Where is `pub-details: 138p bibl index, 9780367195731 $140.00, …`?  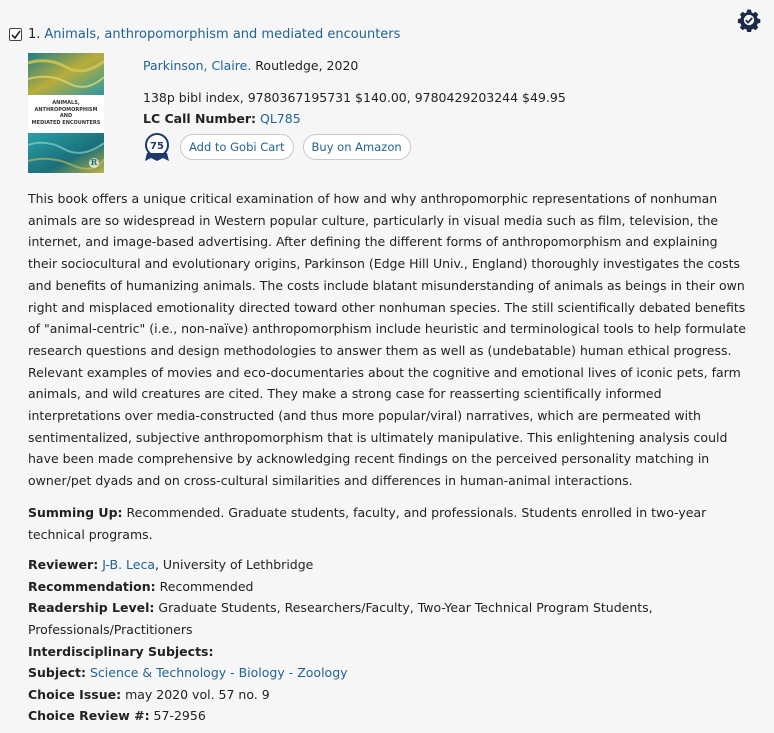 pub-details: 138p bibl index, 9780367195731 $140.00, … is located at coordinates (354, 97).